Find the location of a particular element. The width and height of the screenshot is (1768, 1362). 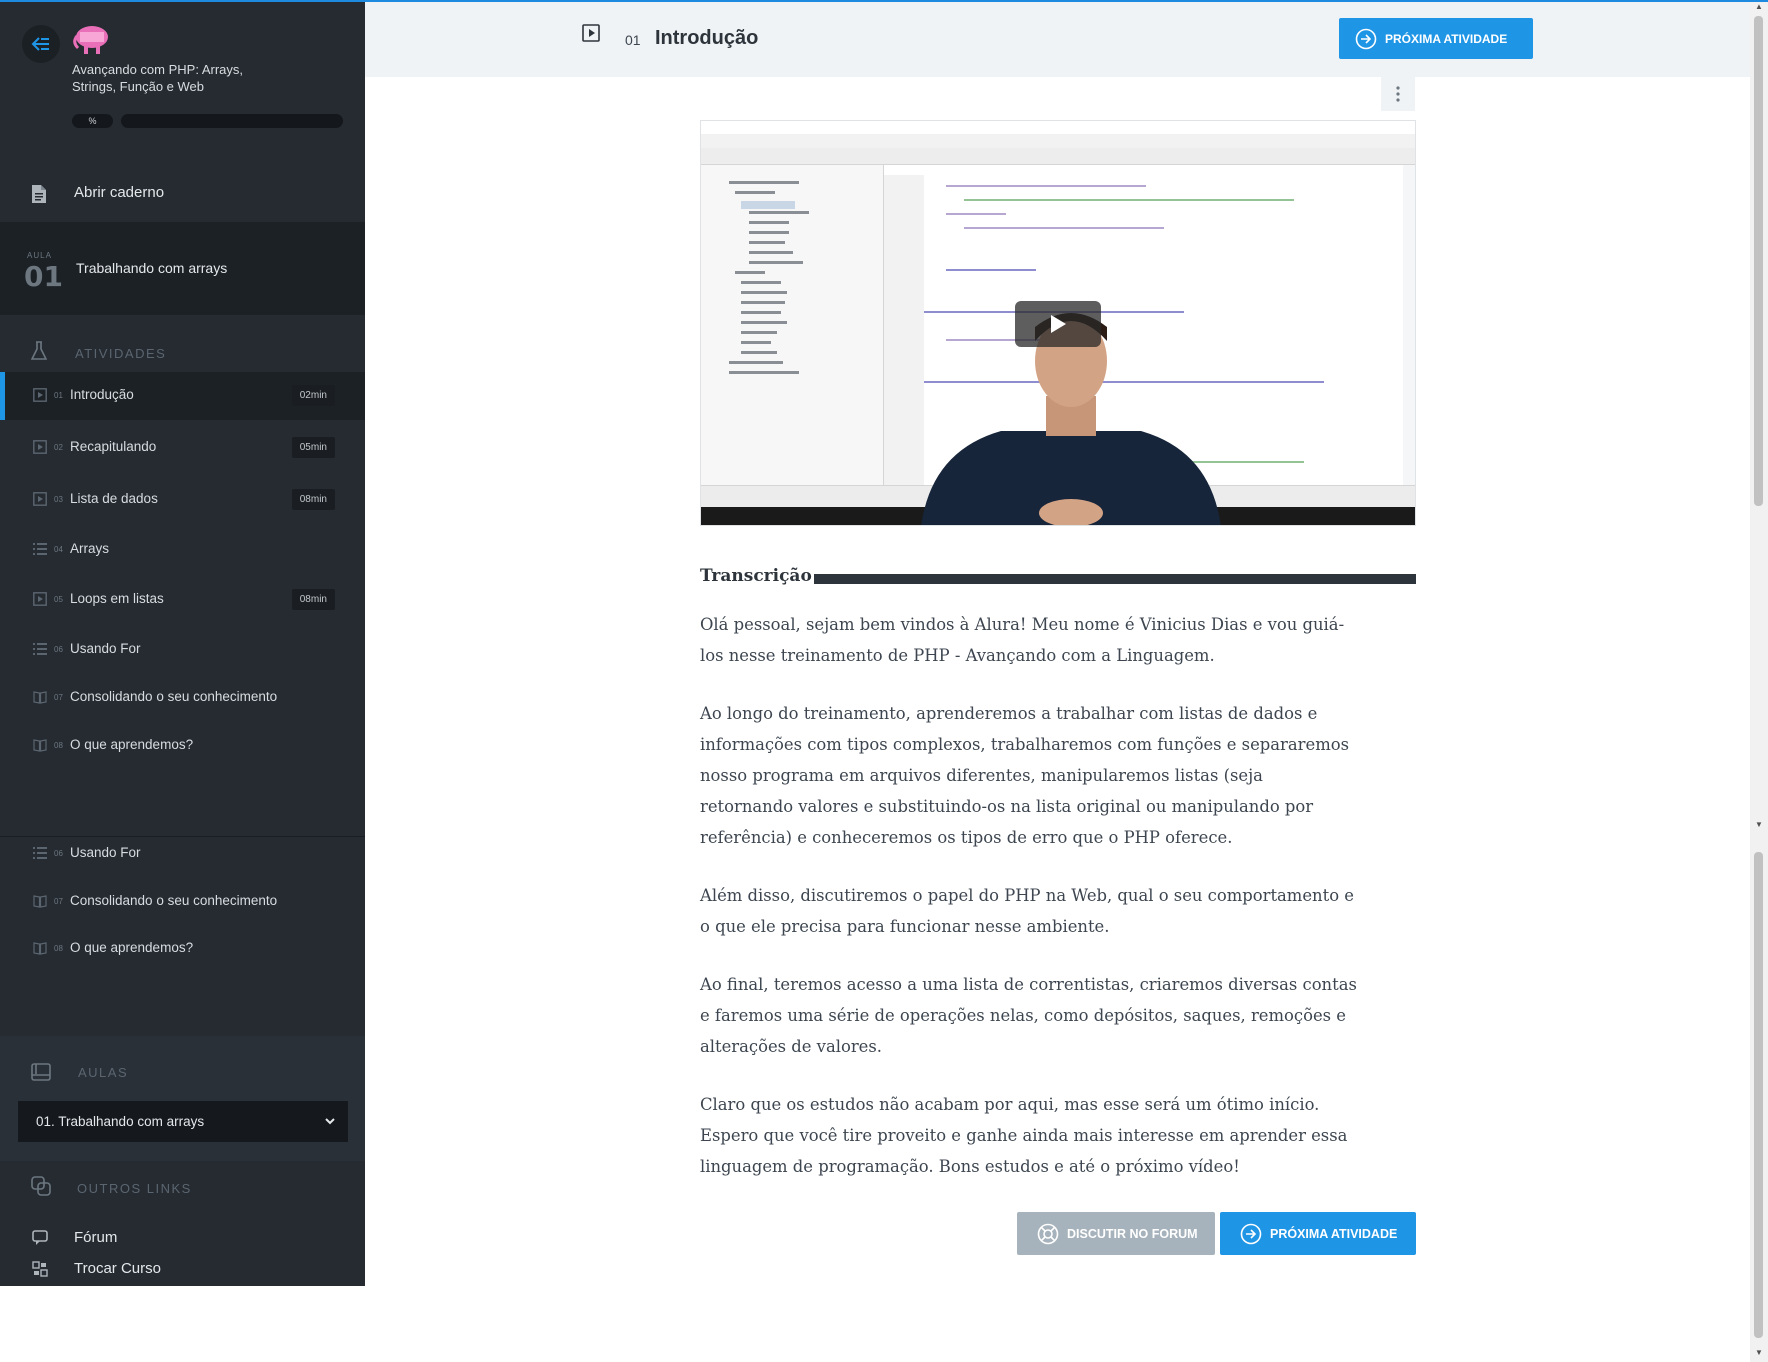

next-activity-button-top: PRÓXIMA ATIVIDADE is located at coordinates (1436, 38).